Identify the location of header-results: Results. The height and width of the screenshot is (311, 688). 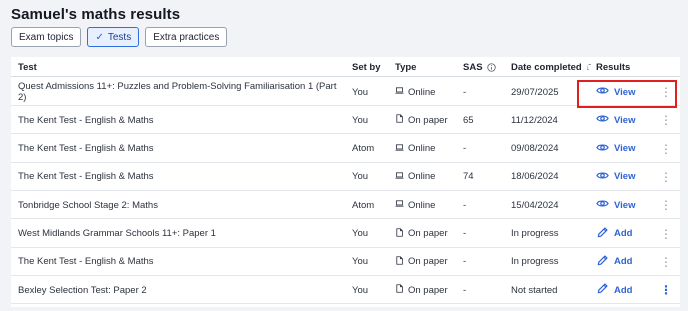
(613, 67).